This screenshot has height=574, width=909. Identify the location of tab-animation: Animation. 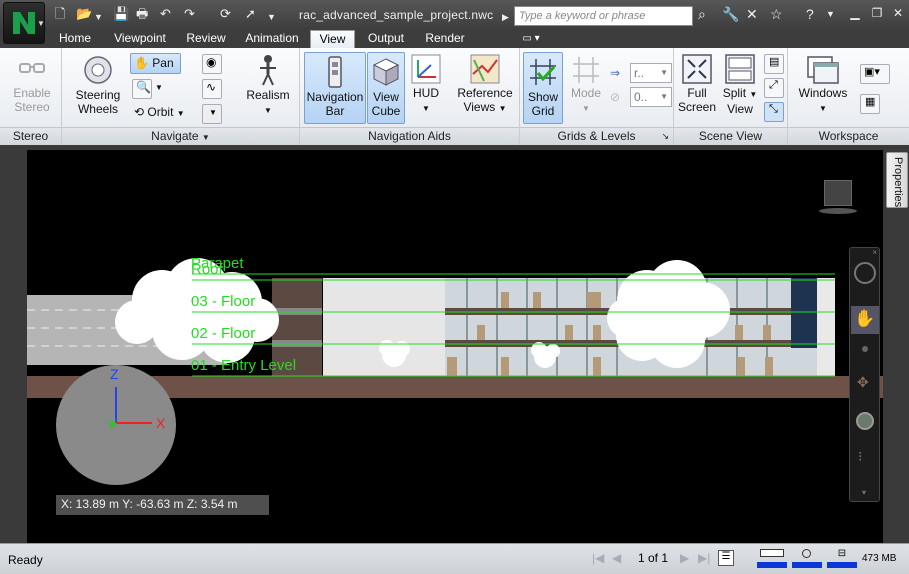
(272, 39).